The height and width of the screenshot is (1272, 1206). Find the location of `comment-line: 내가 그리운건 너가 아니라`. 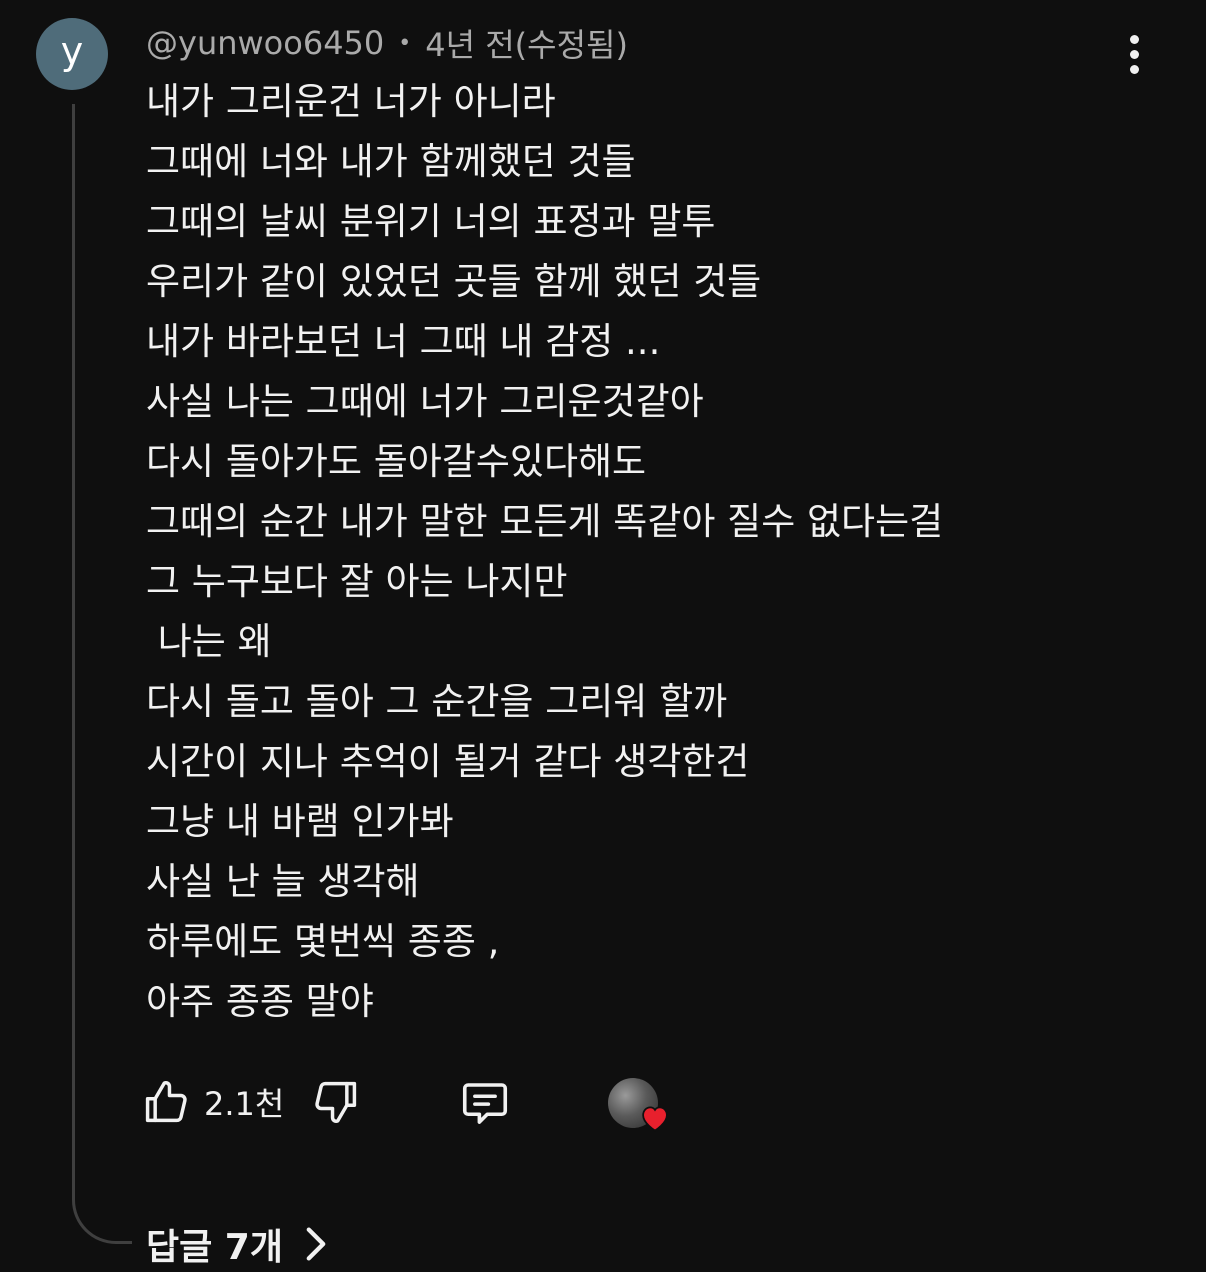

comment-line: 내가 그리운건 너가 아니라 is located at coordinates (351, 101).